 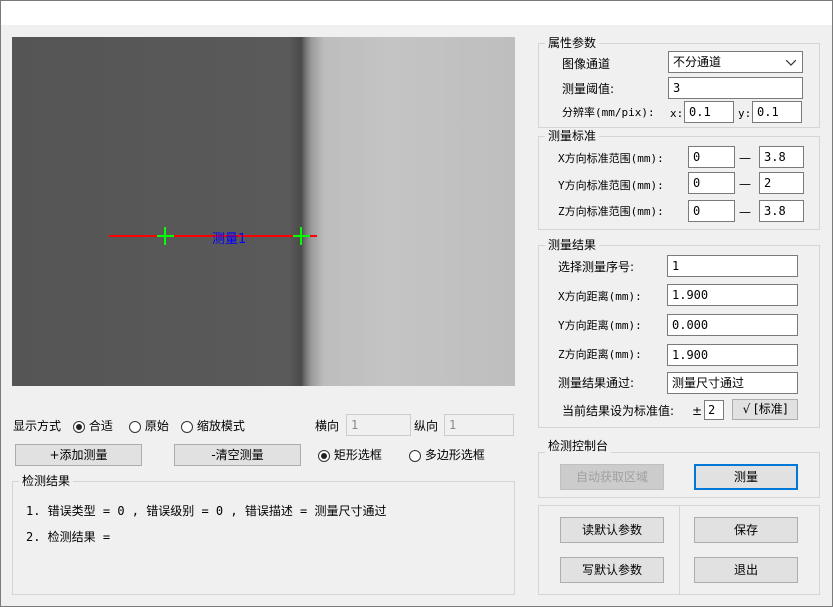 What do you see at coordinates (746, 570) in the screenshot?
I see `exit-button: 退出` at bounding box center [746, 570].